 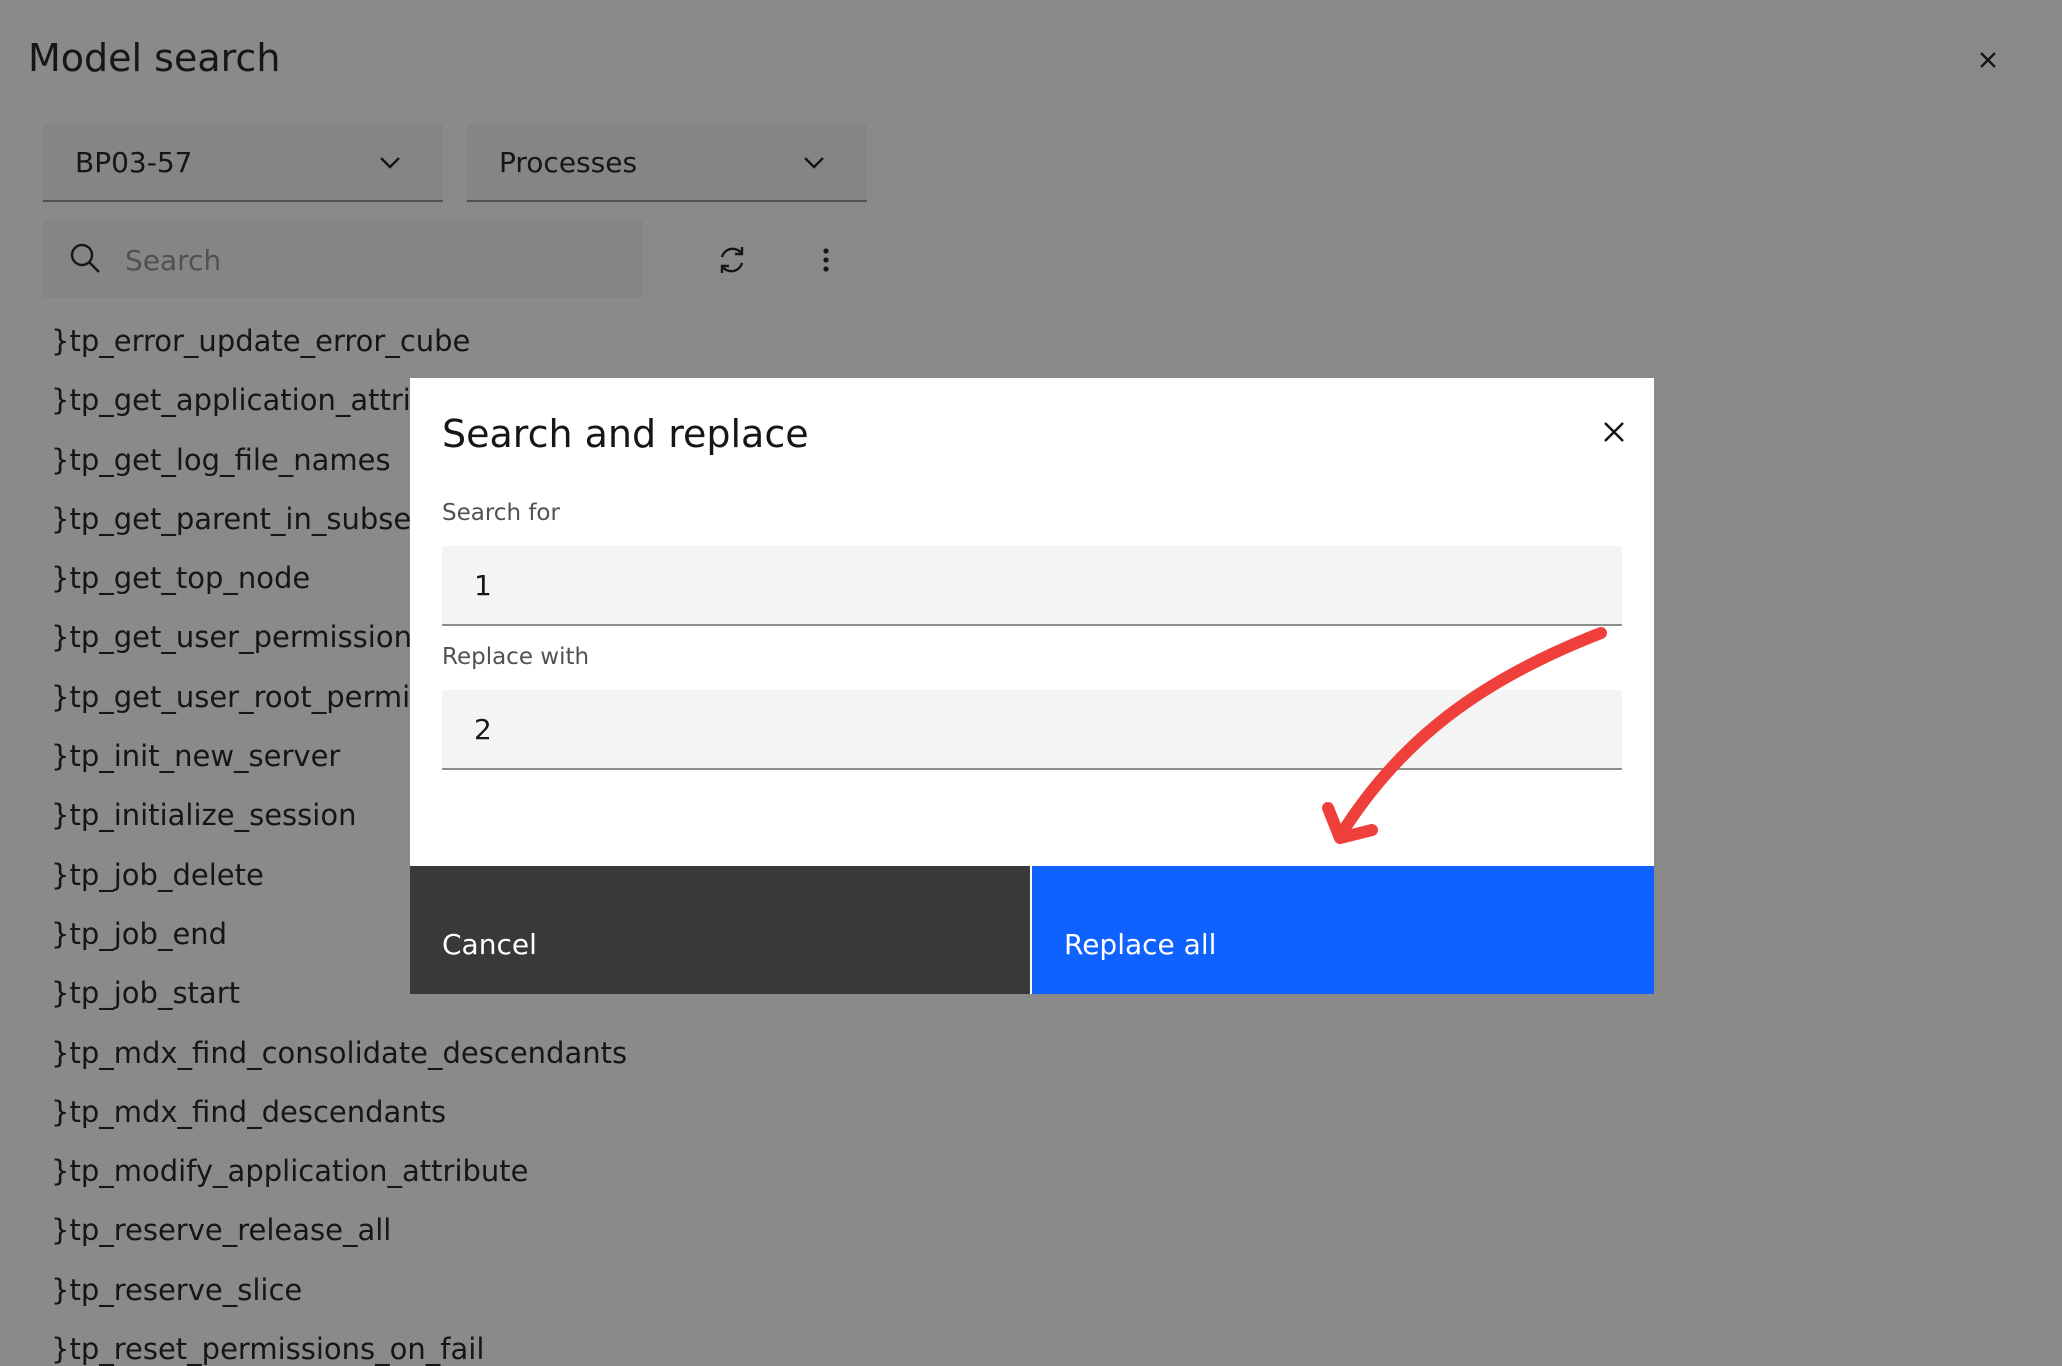 What do you see at coordinates (516, 657) in the screenshot?
I see `replace-with-label: Replace with` at bounding box center [516, 657].